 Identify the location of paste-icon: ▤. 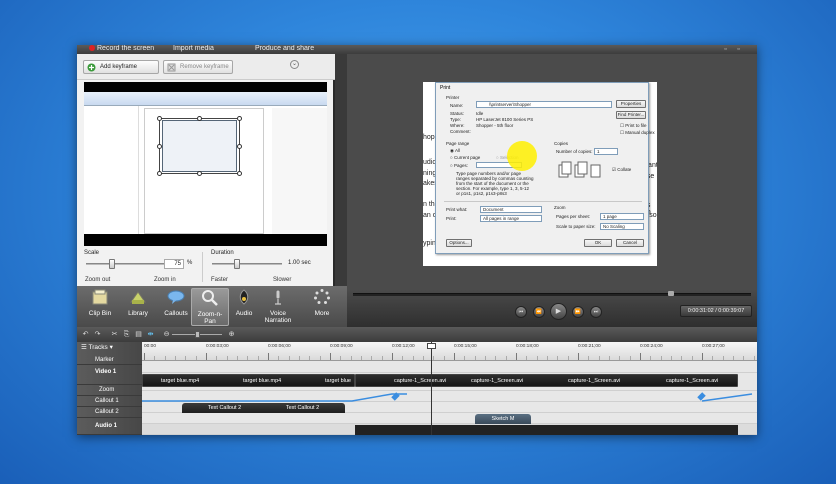
(138, 334).